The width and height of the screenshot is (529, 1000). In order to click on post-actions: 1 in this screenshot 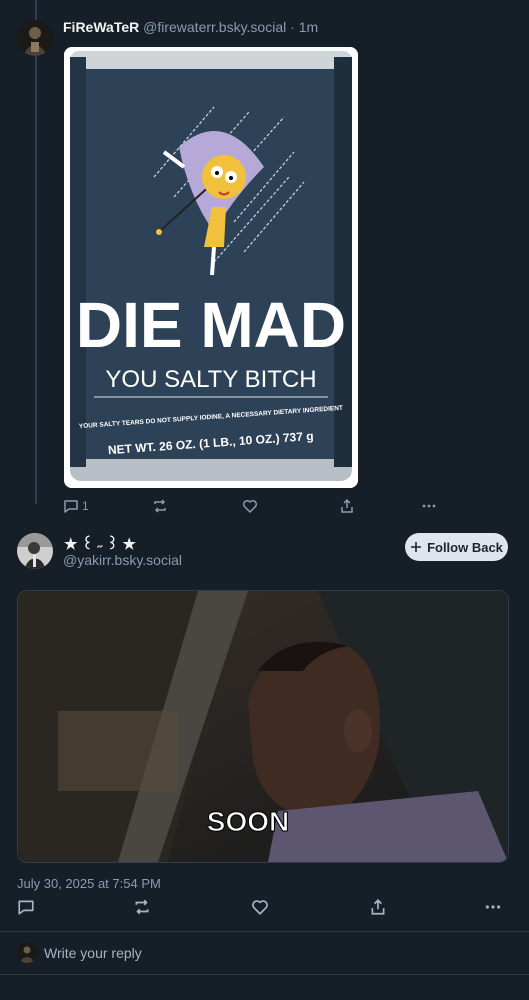, I will do `click(253, 508)`.